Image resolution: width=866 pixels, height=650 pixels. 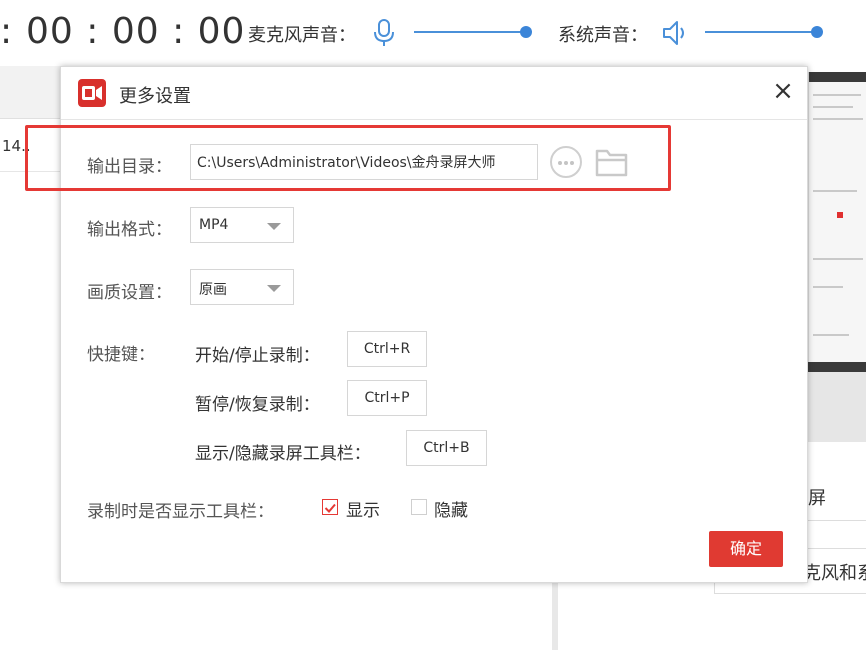 I want to click on mic-volume-slider-handle, so click(x=526, y=32).